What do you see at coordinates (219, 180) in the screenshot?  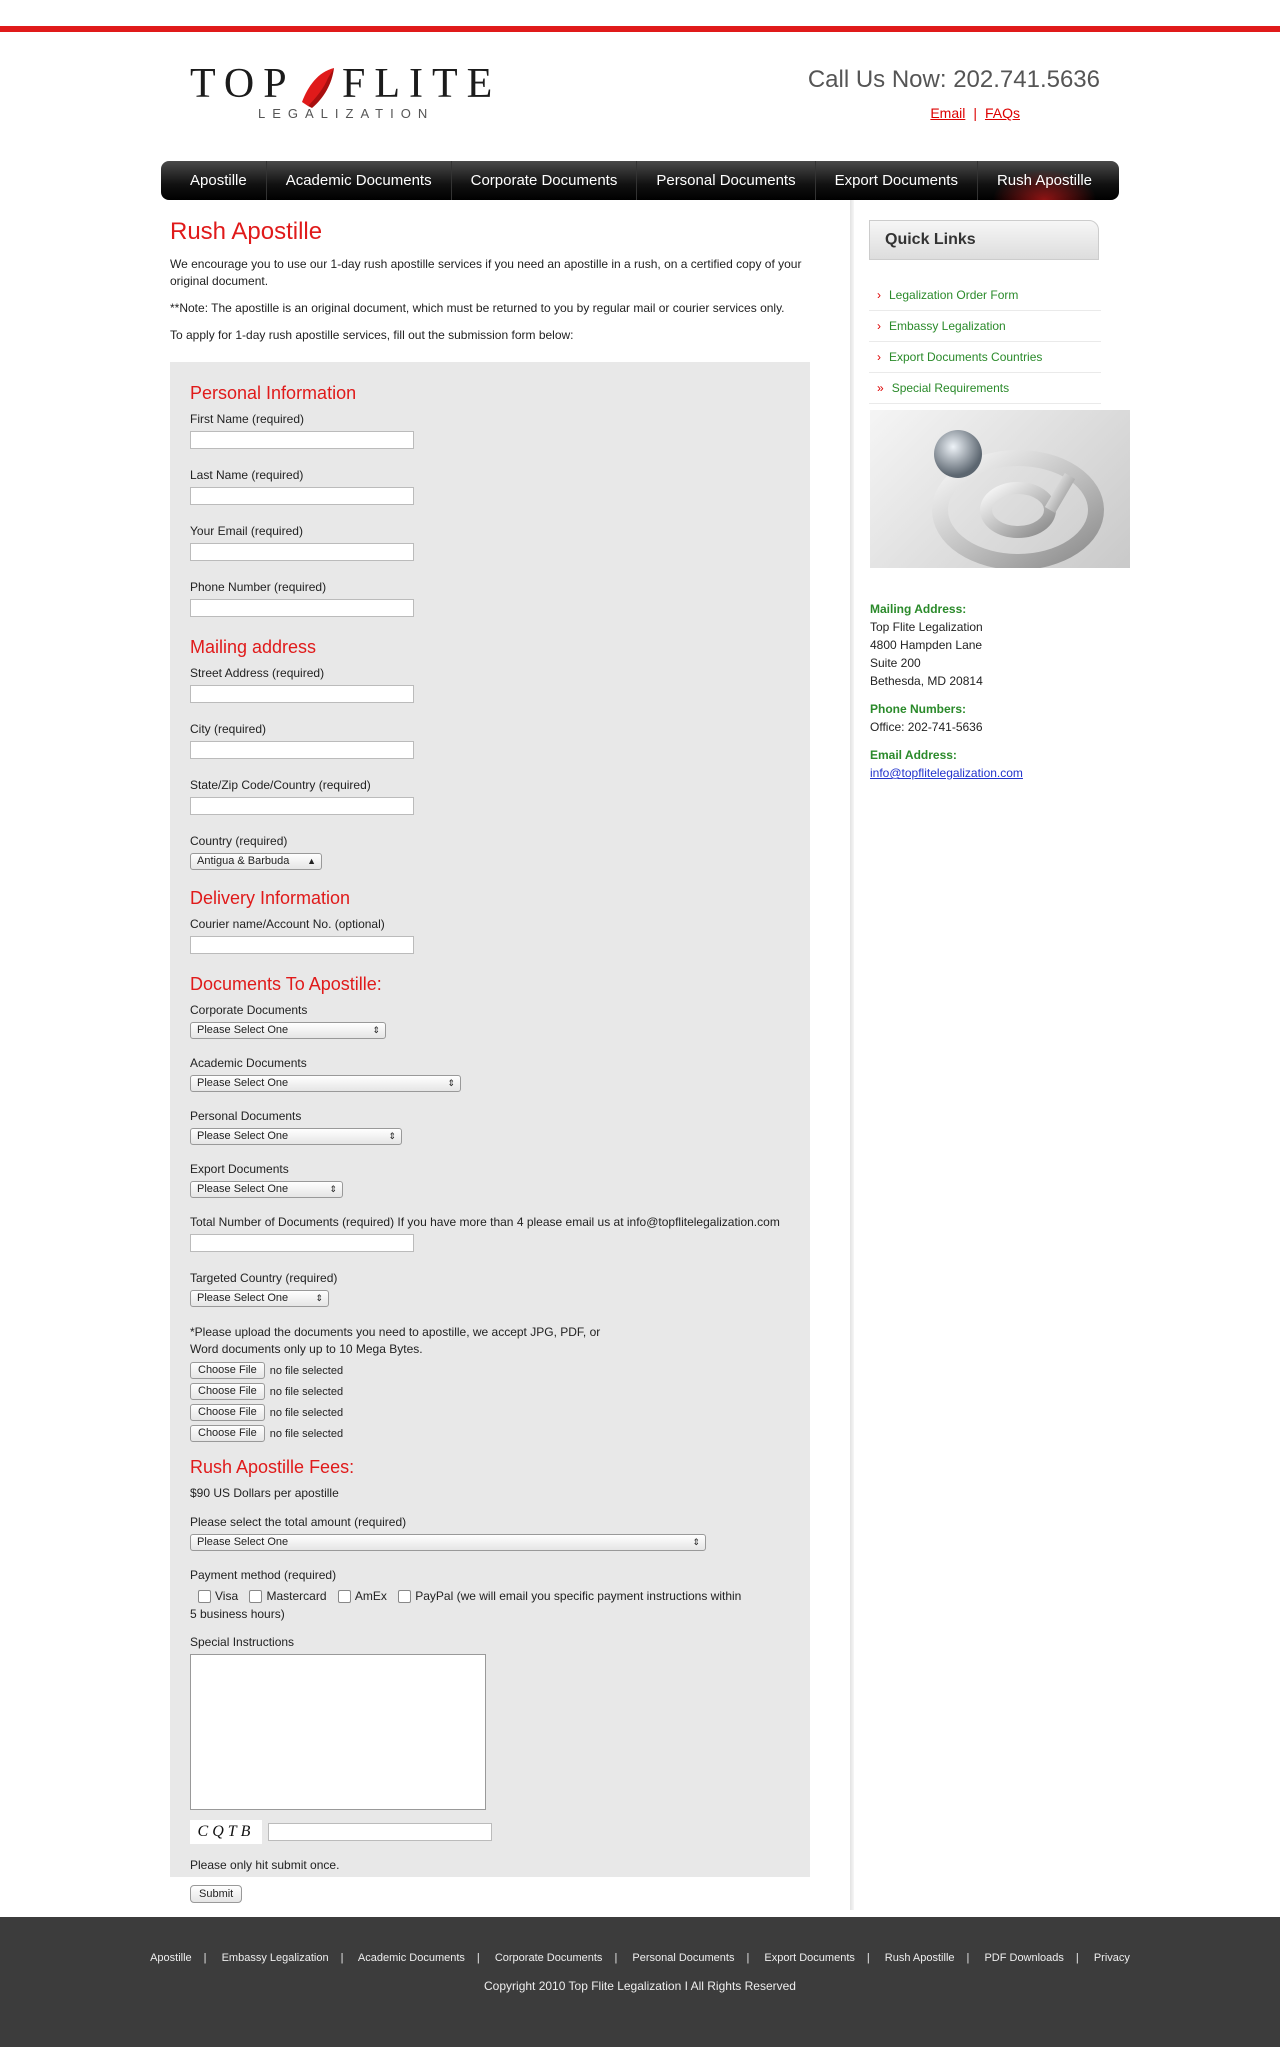 I see `nav-item-apostille: Apostille` at bounding box center [219, 180].